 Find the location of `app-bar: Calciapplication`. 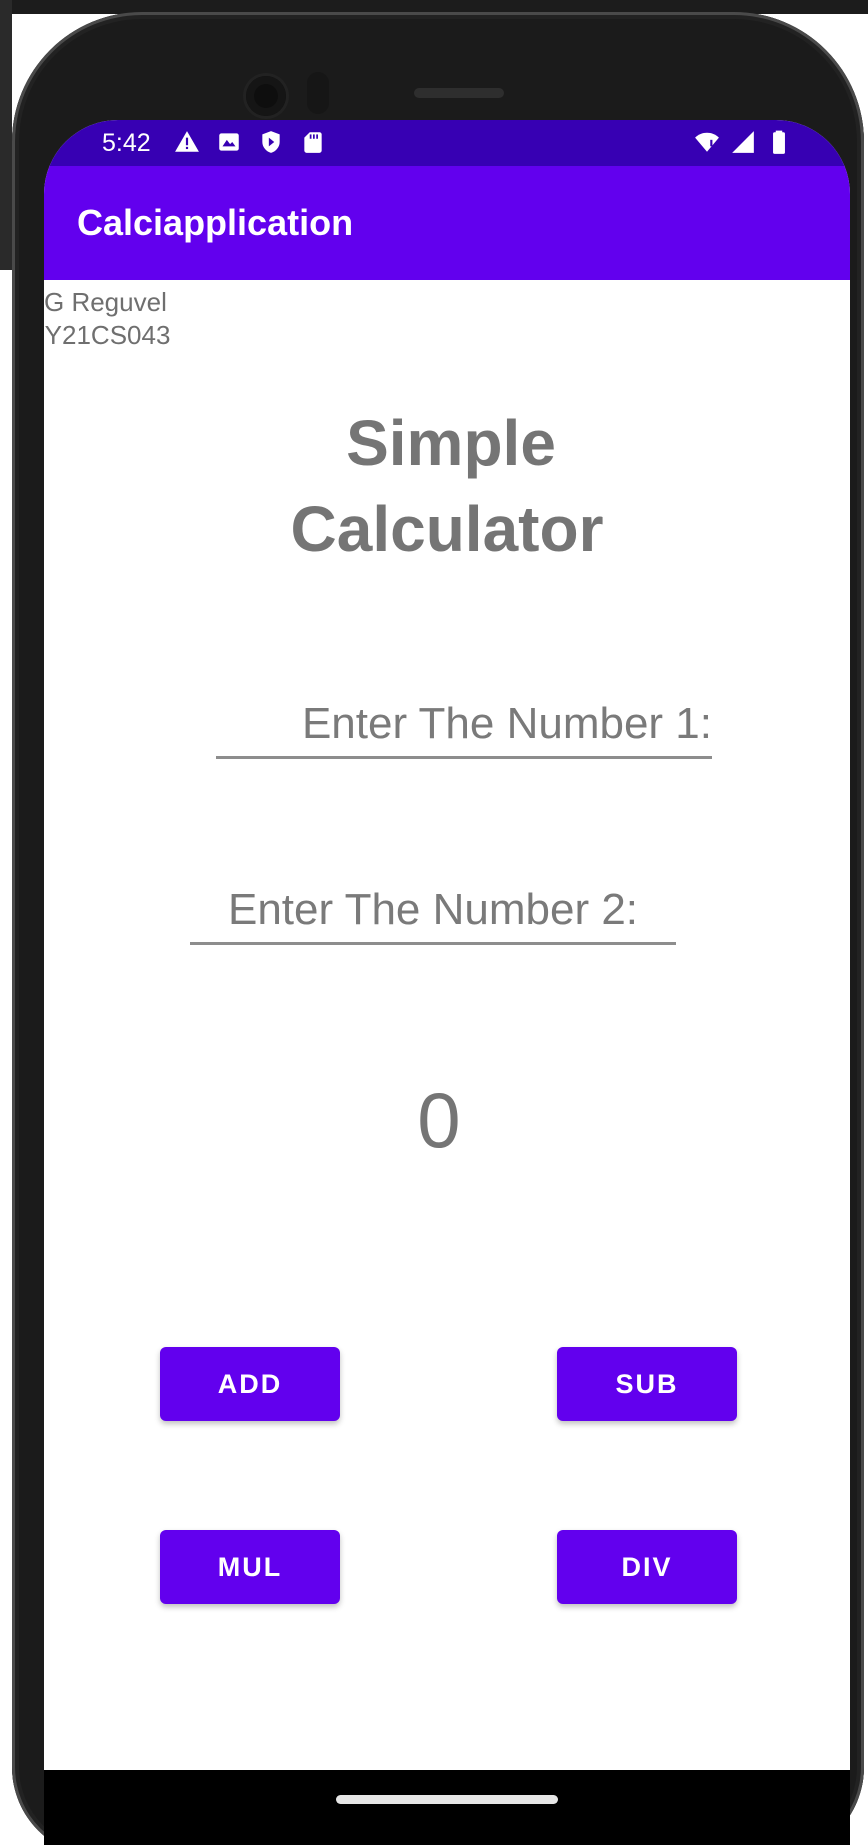

app-bar: Calciapplication is located at coordinates (447, 223).